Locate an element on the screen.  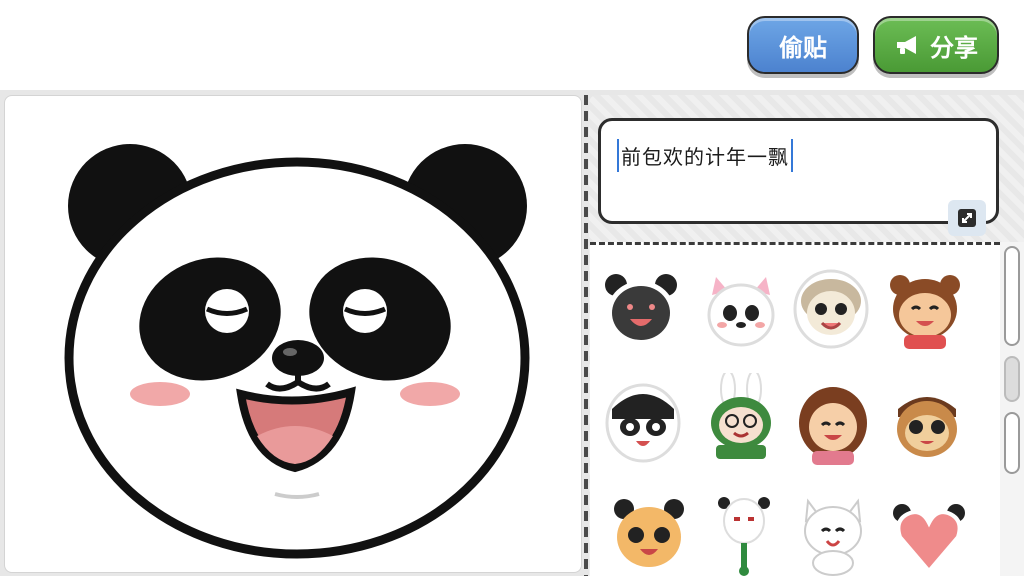
sticker-text-value: 前包欢的计年一飘 is located at coordinates (705, 155).